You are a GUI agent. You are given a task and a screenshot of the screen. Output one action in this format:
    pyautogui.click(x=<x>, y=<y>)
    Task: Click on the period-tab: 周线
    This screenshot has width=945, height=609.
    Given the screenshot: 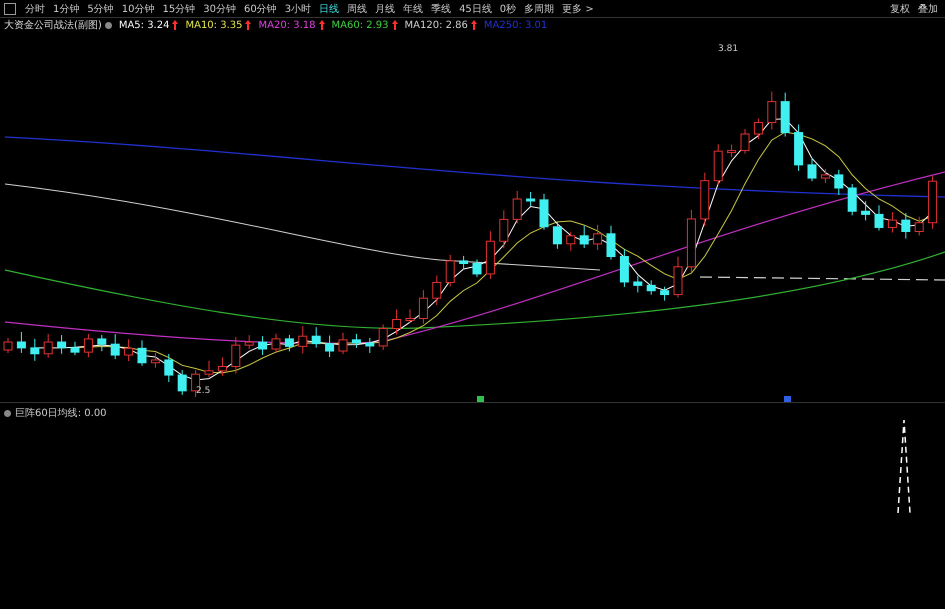 What is the action you would take?
    pyautogui.click(x=357, y=9)
    